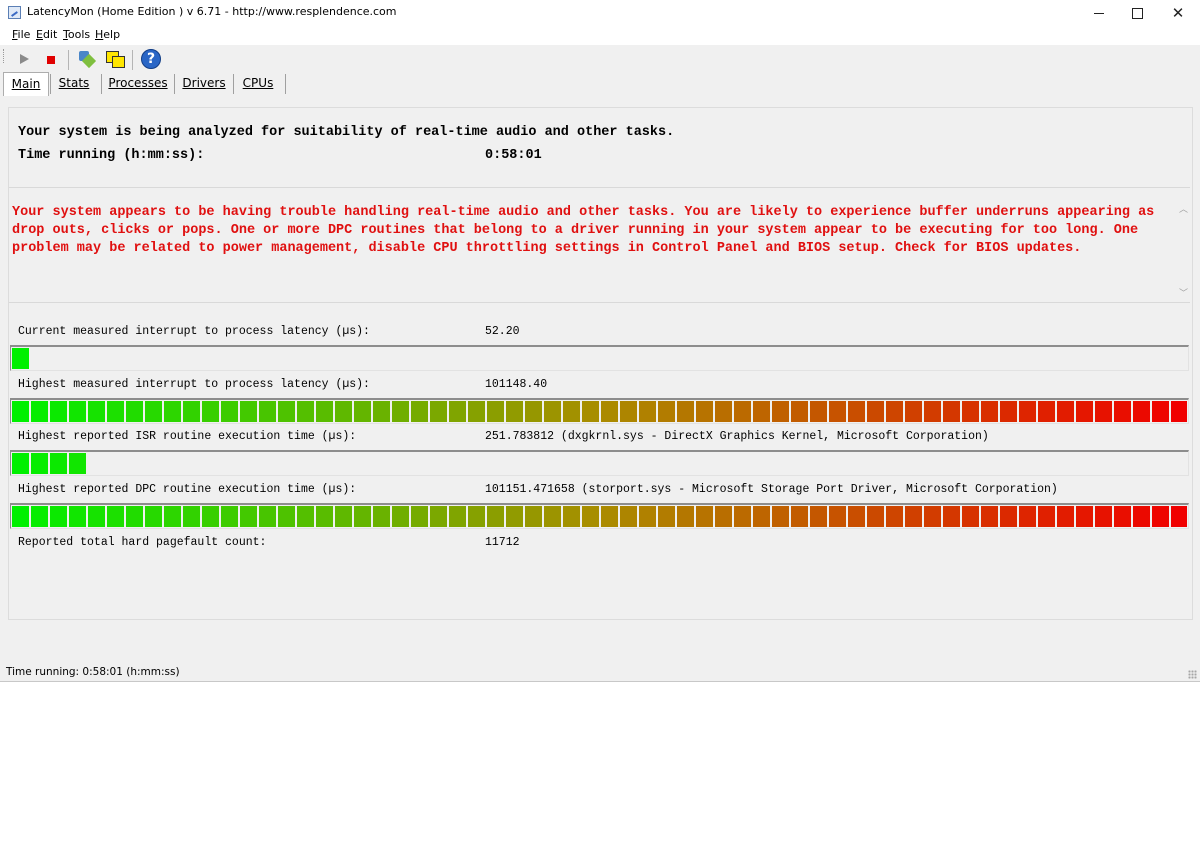  I want to click on tools-icon, so click(87, 59).